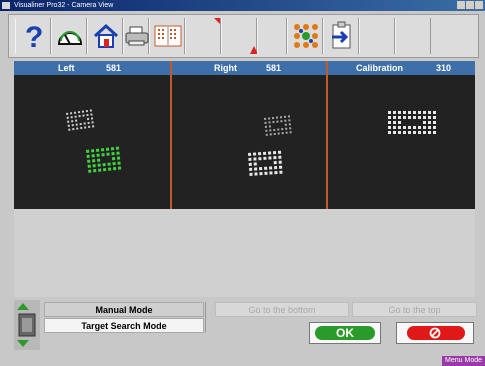  What do you see at coordinates (80, 120) in the screenshot?
I see `left-target-far` at bounding box center [80, 120].